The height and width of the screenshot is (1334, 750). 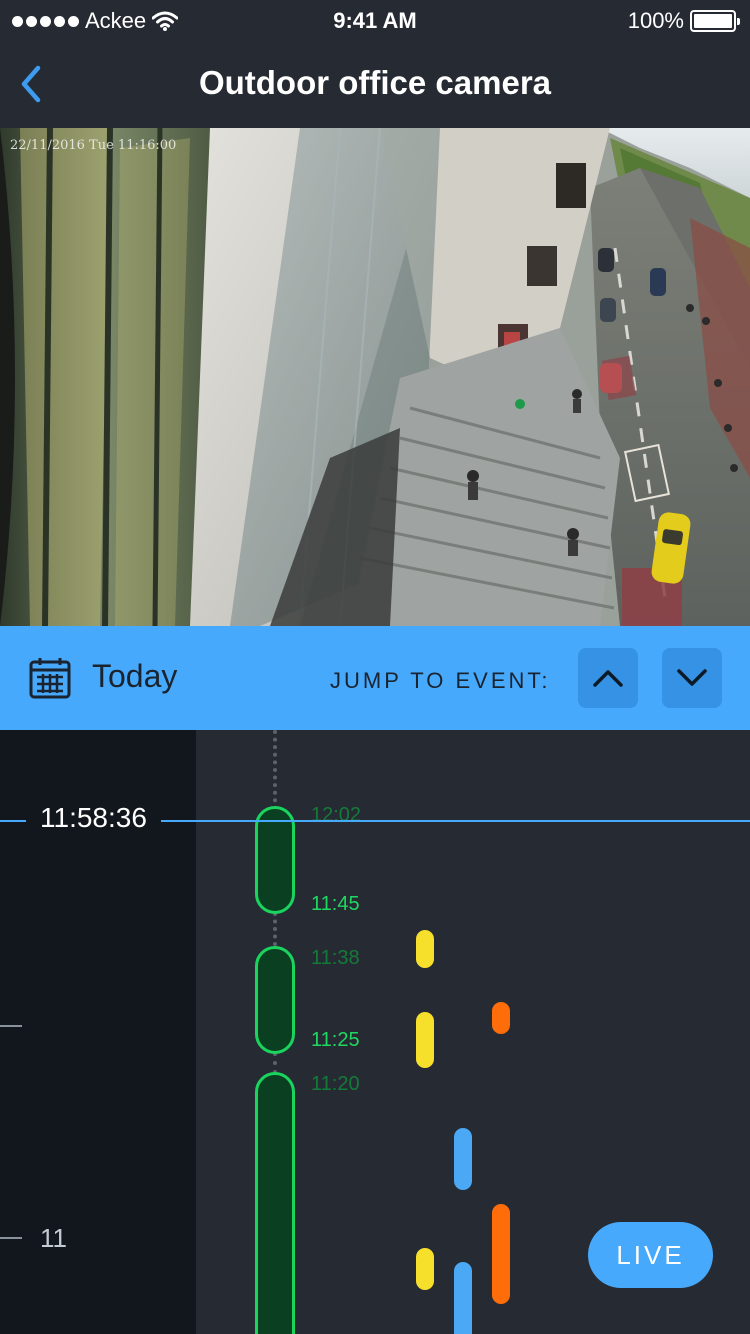 What do you see at coordinates (335, 1040) in the screenshot?
I see `recording-end-label: 11:25` at bounding box center [335, 1040].